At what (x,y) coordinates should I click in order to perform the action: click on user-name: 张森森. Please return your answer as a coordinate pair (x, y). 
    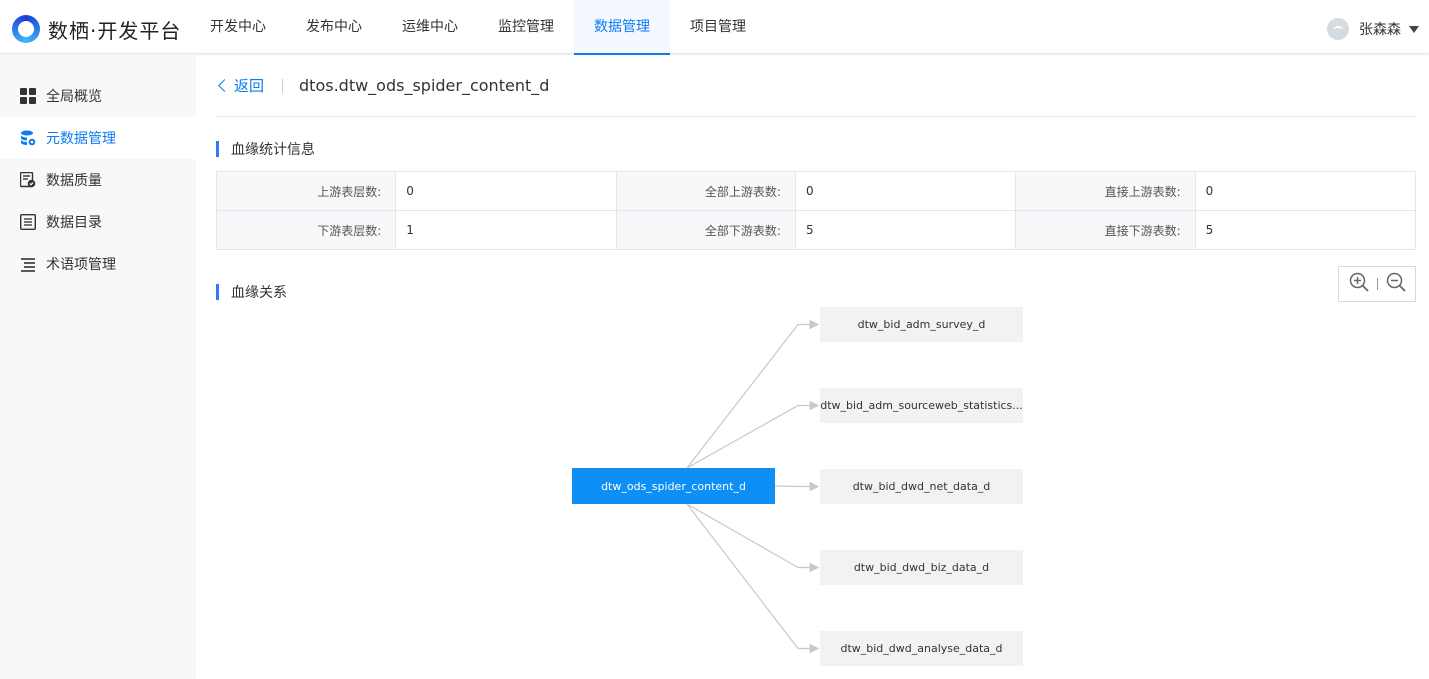
    Looking at the image, I should click on (1380, 30).